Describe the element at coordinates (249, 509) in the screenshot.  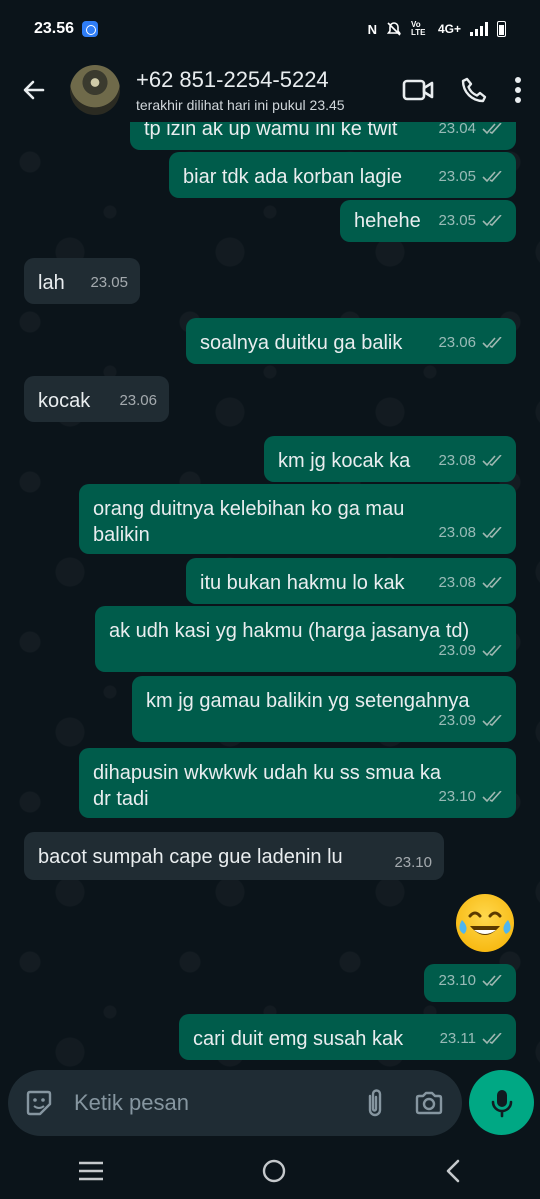
I see `message-text-line-1: orang duitnya kelebihan ko ga mau` at that location.